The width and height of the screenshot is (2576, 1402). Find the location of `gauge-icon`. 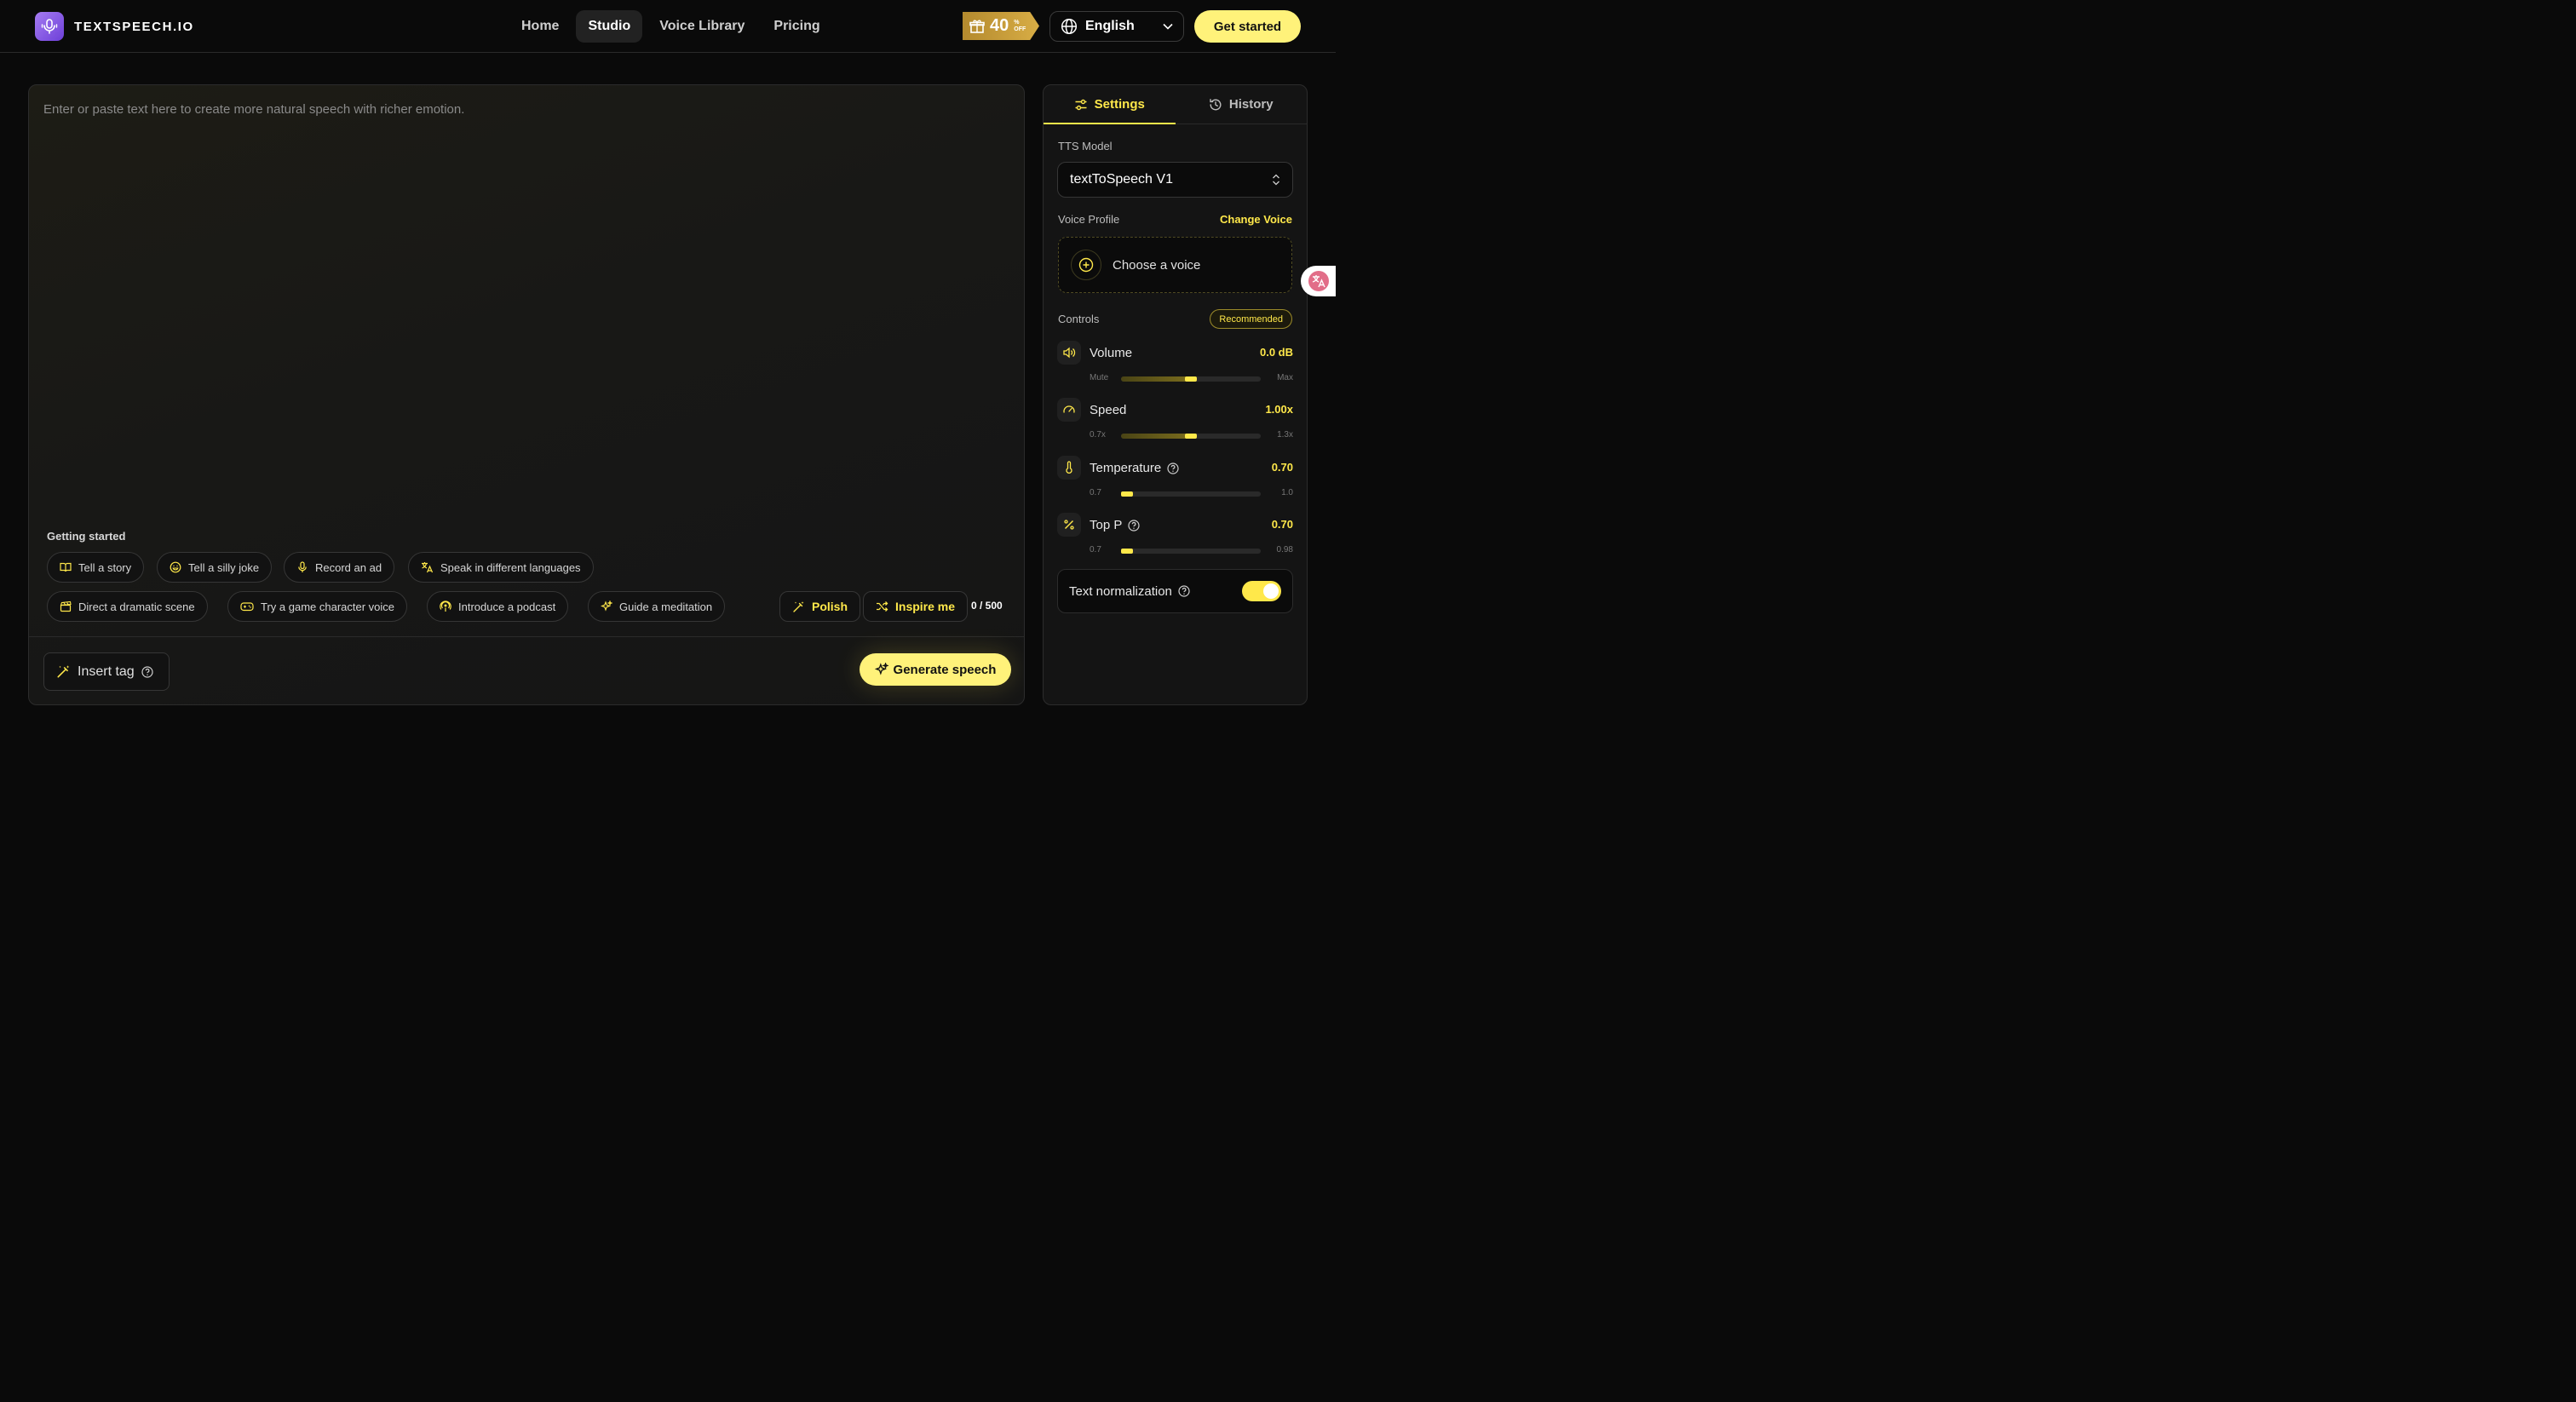

gauge-icon is located at coordinates (1069, 409).